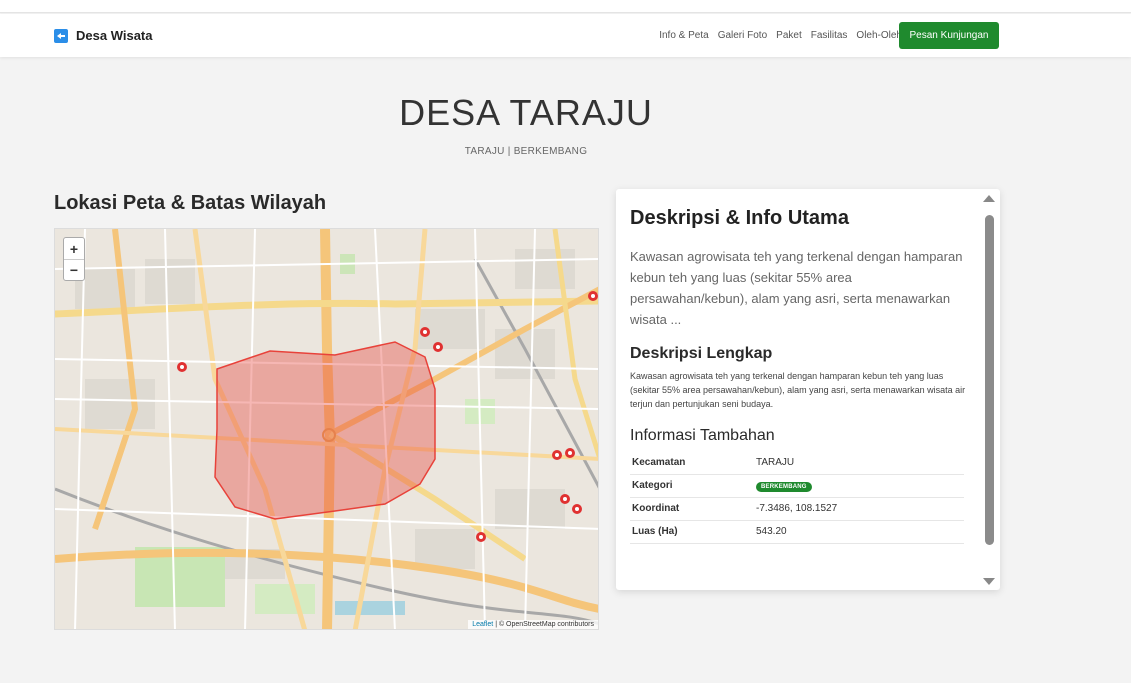 The image size is (1131, 683). What do you see at coordinates (482, 624) in the screenshot?
I see `leaflet-link: Leaflet` at bounding box center [482, 624].